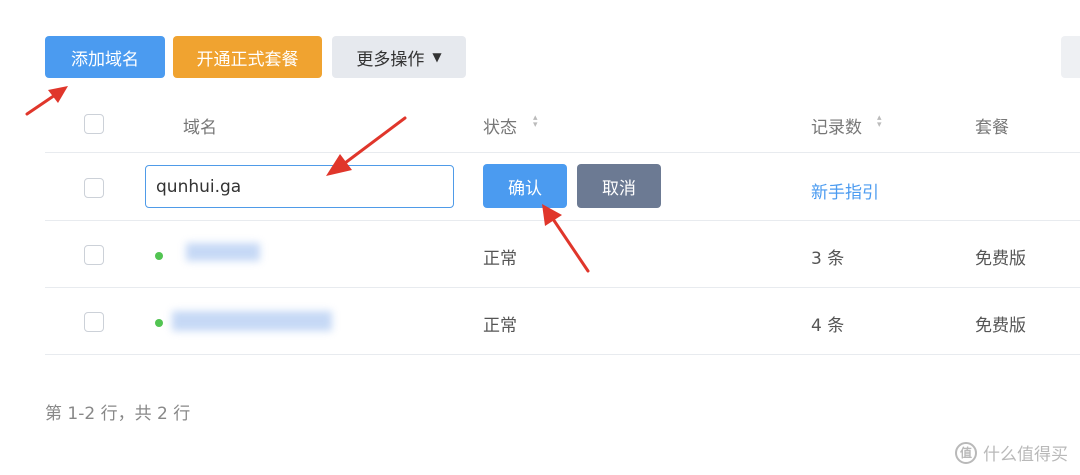 The height and width of the screenshot is (475, 1080). Describe the element at coordinates (390, 59) in the screenshot. I see `more-actions-label: 更多操作` at that location.